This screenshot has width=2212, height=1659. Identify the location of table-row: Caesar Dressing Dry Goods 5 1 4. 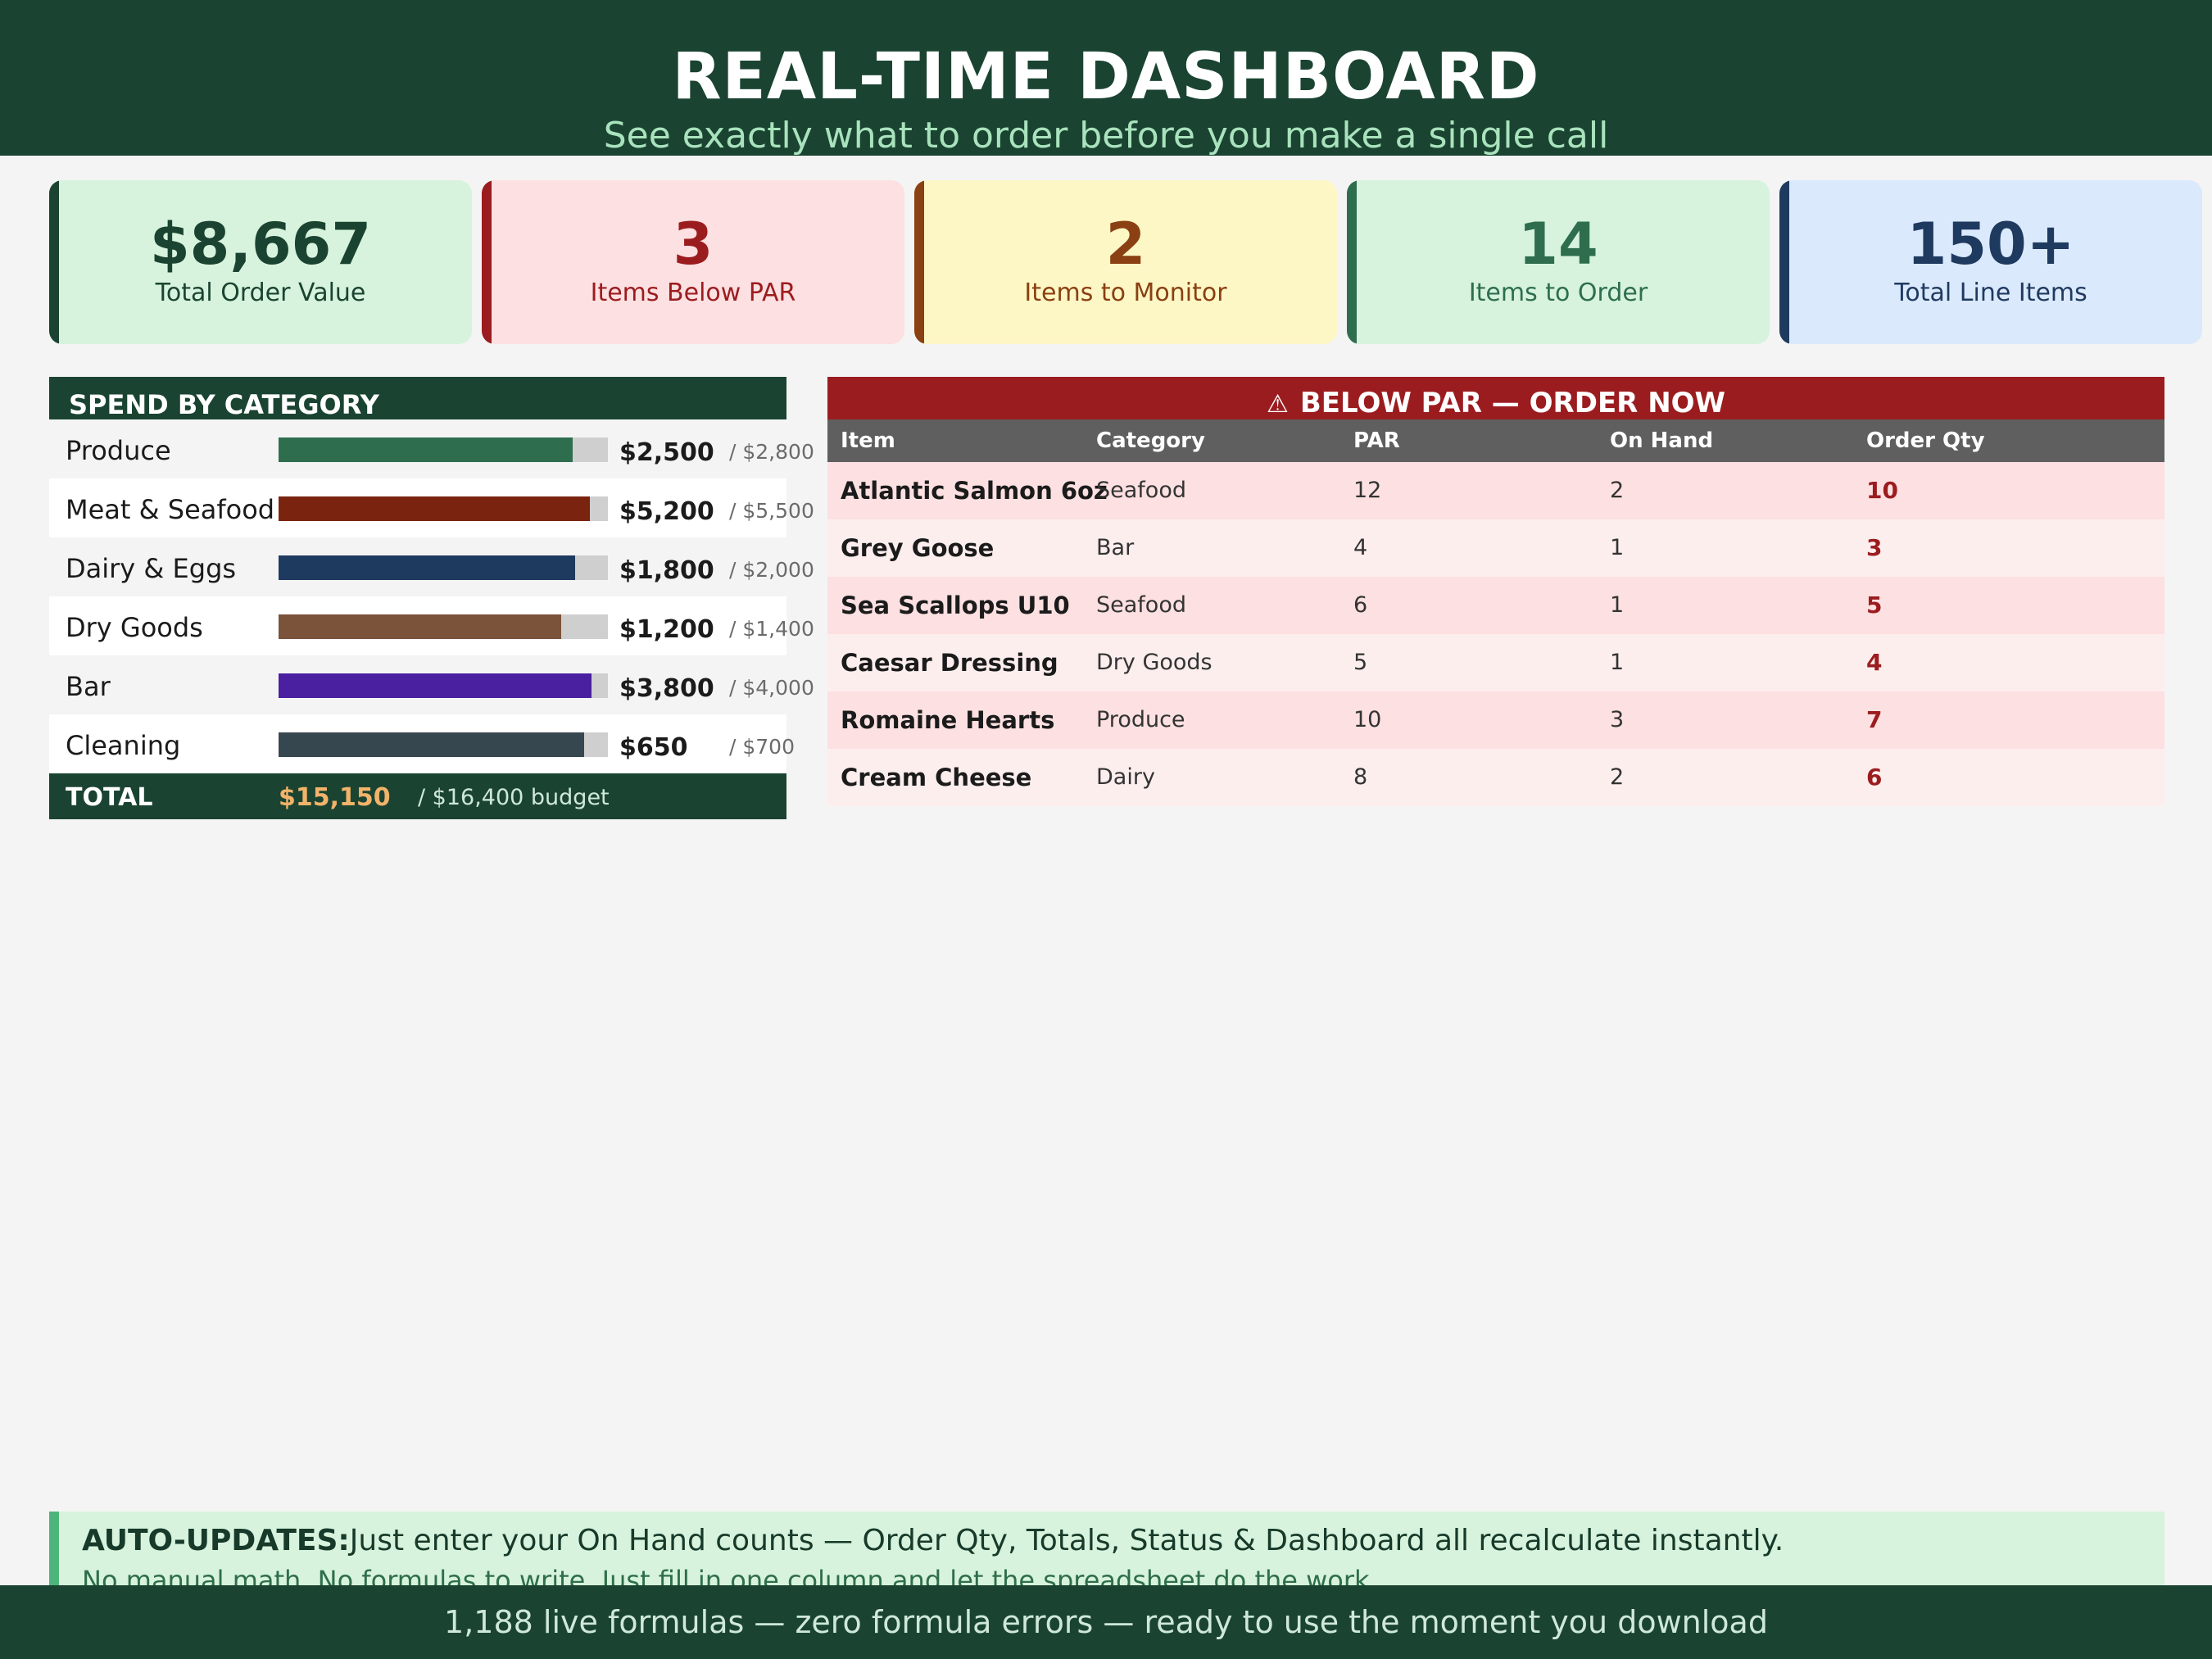
(1495, 662).